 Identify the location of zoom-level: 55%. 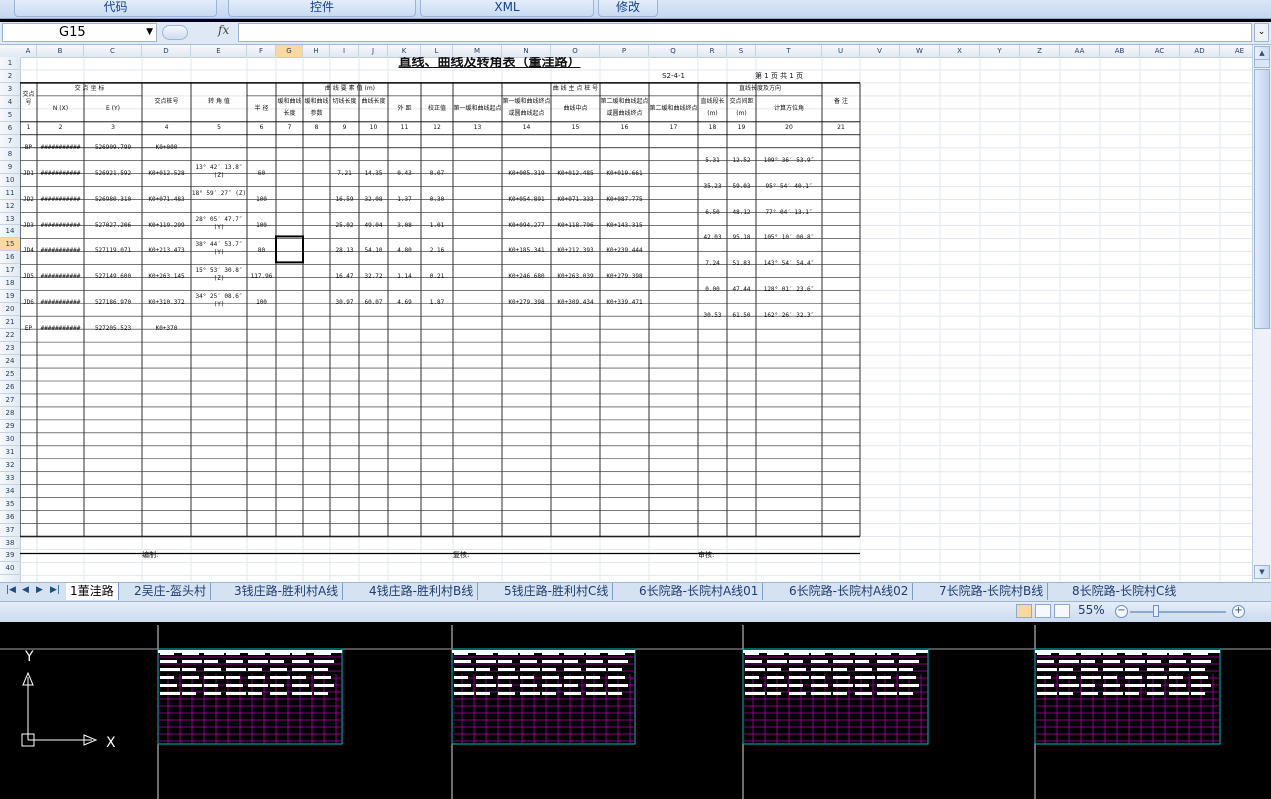
(1091, 610).